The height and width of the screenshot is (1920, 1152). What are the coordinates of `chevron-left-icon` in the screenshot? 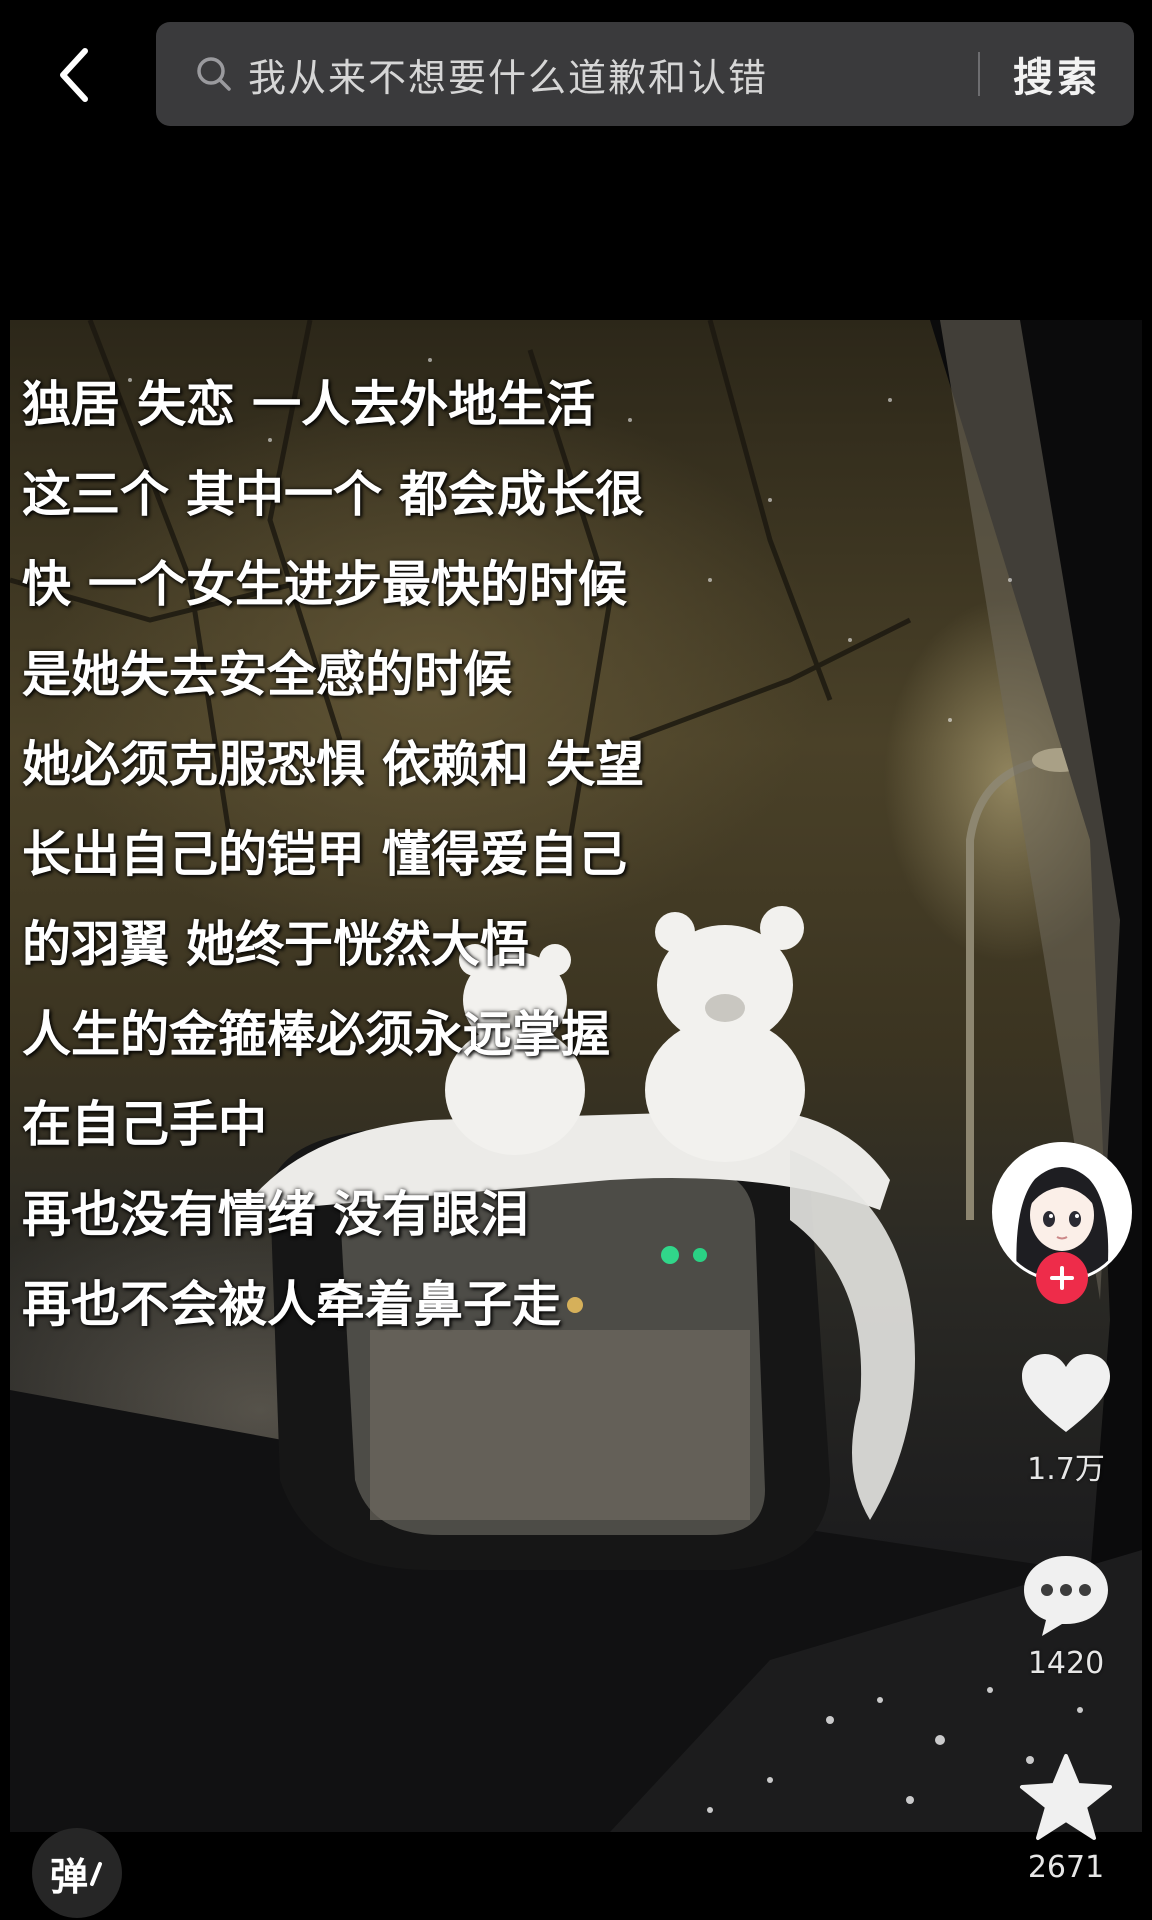 It's located at (74, 75).